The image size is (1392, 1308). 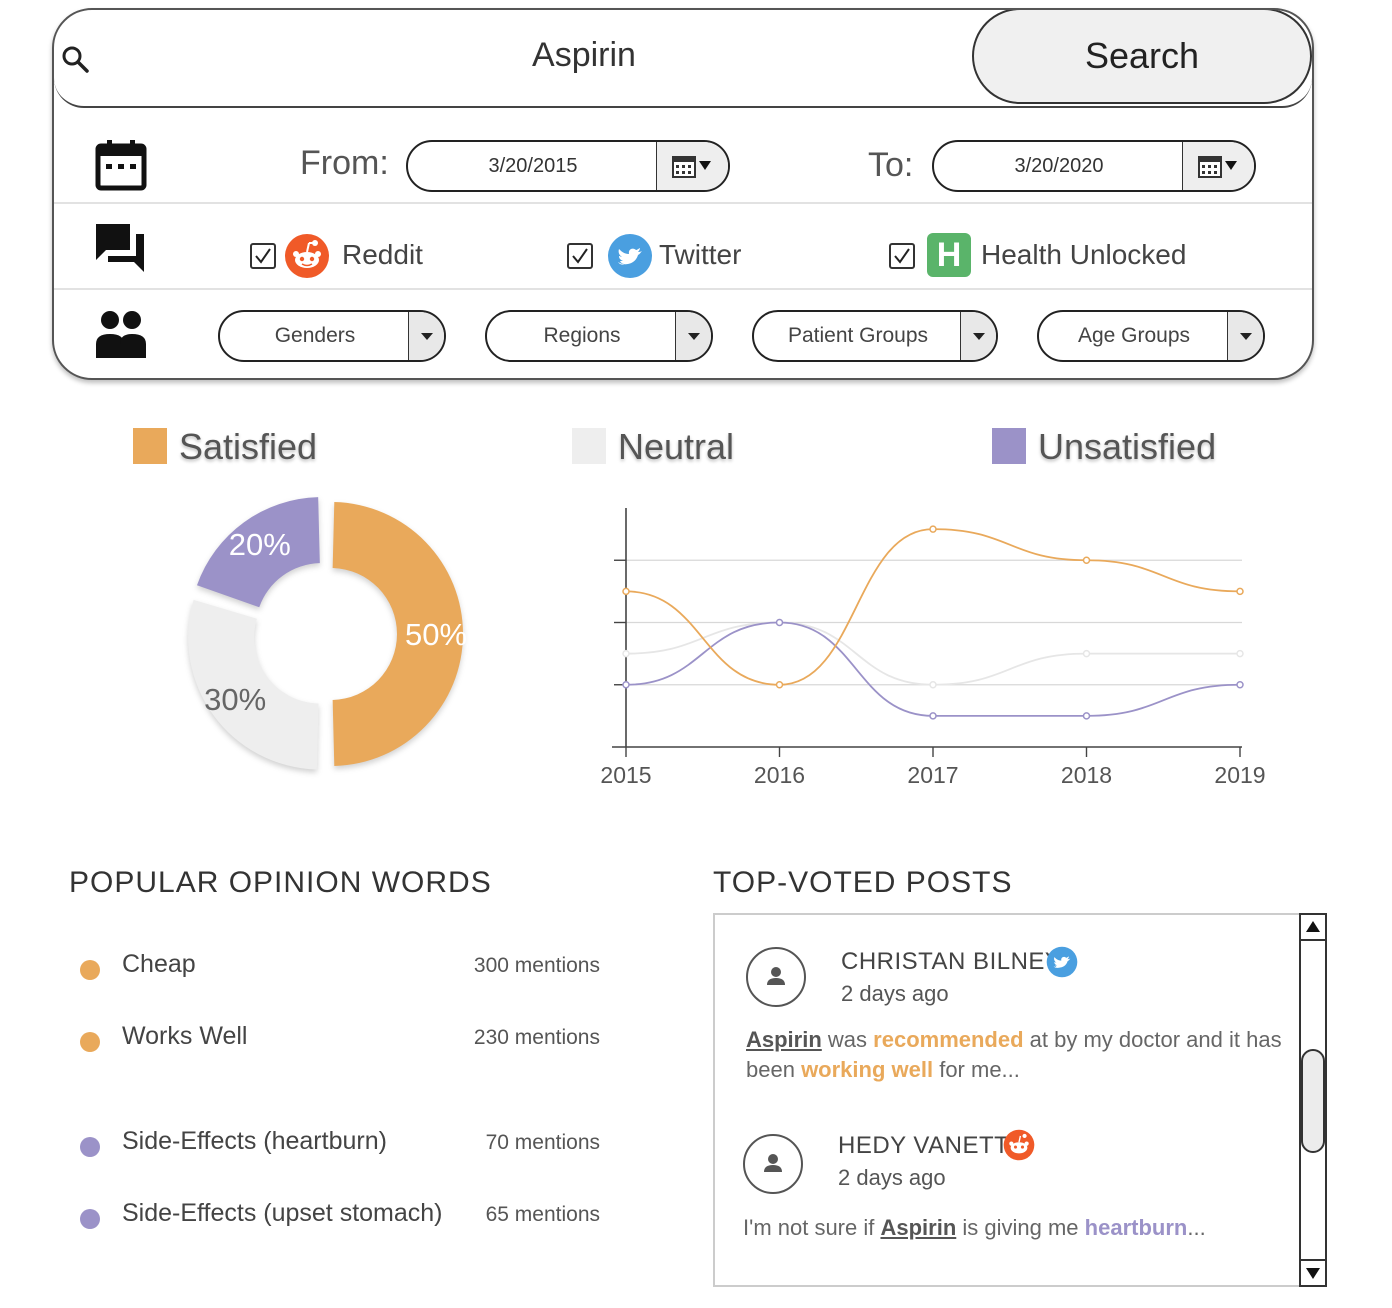 I want to click on donut-value-label: 30%, so click(x=235, y=699).